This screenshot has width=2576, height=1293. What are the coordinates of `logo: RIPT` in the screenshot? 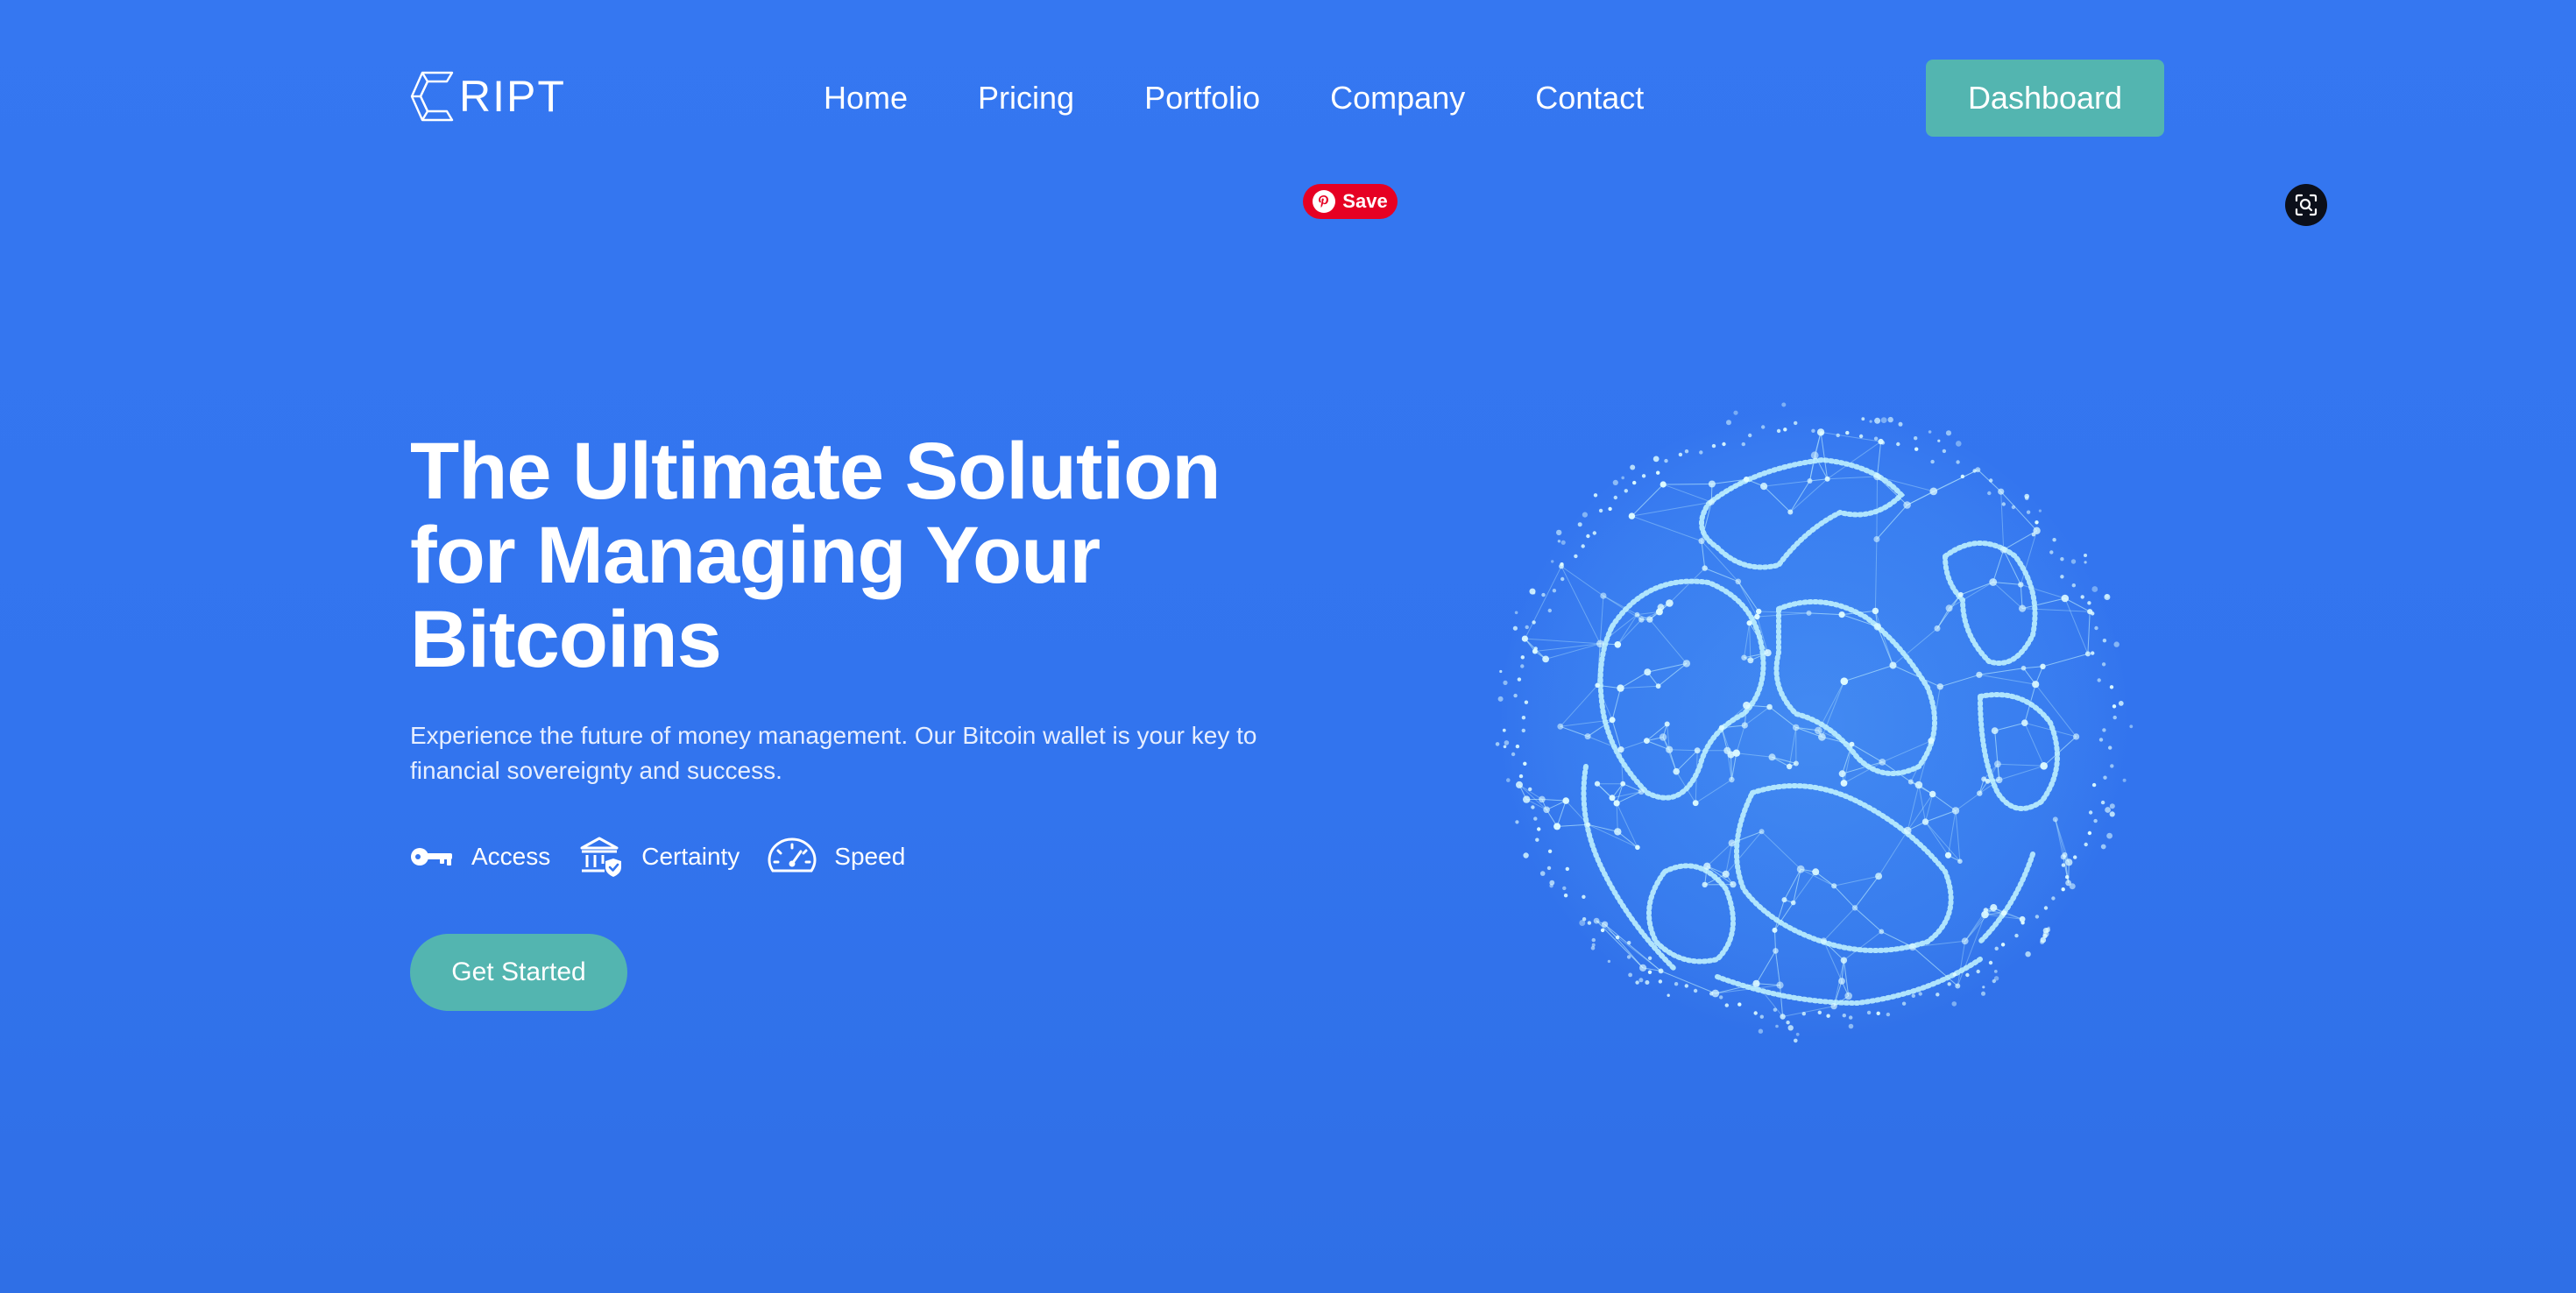 It's located at (488, 96).